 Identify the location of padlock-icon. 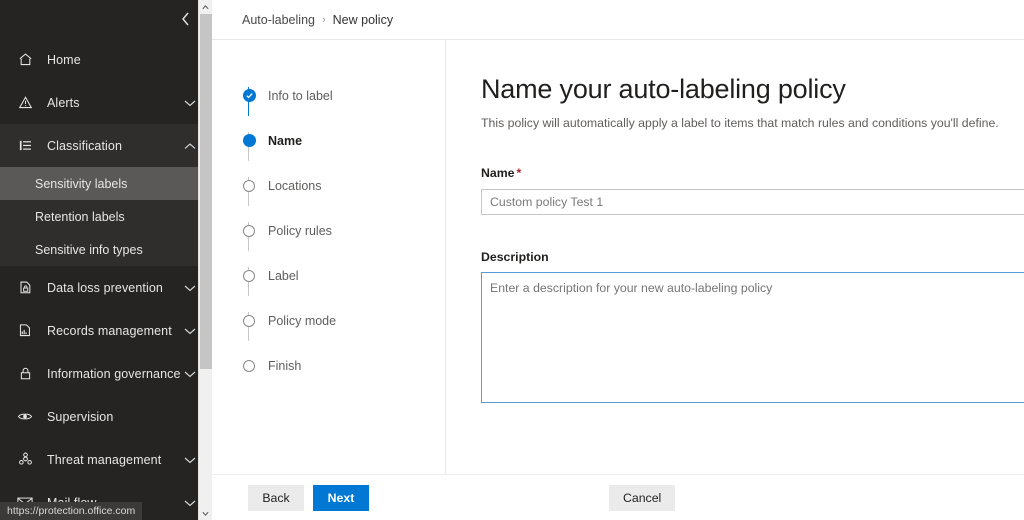
(25, 373).